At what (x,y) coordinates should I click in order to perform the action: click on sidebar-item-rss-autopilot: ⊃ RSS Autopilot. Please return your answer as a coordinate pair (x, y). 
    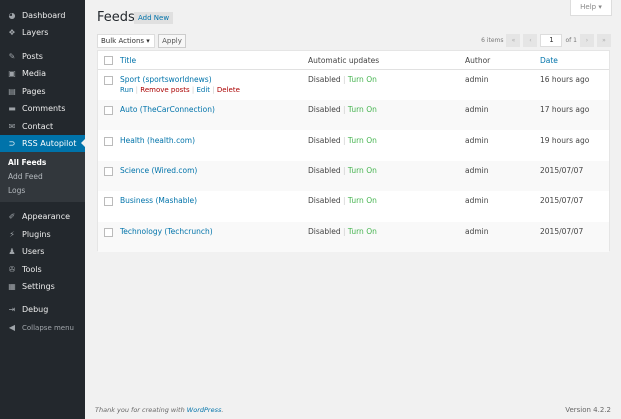
    Looking at the image, I should click on (42, 143).